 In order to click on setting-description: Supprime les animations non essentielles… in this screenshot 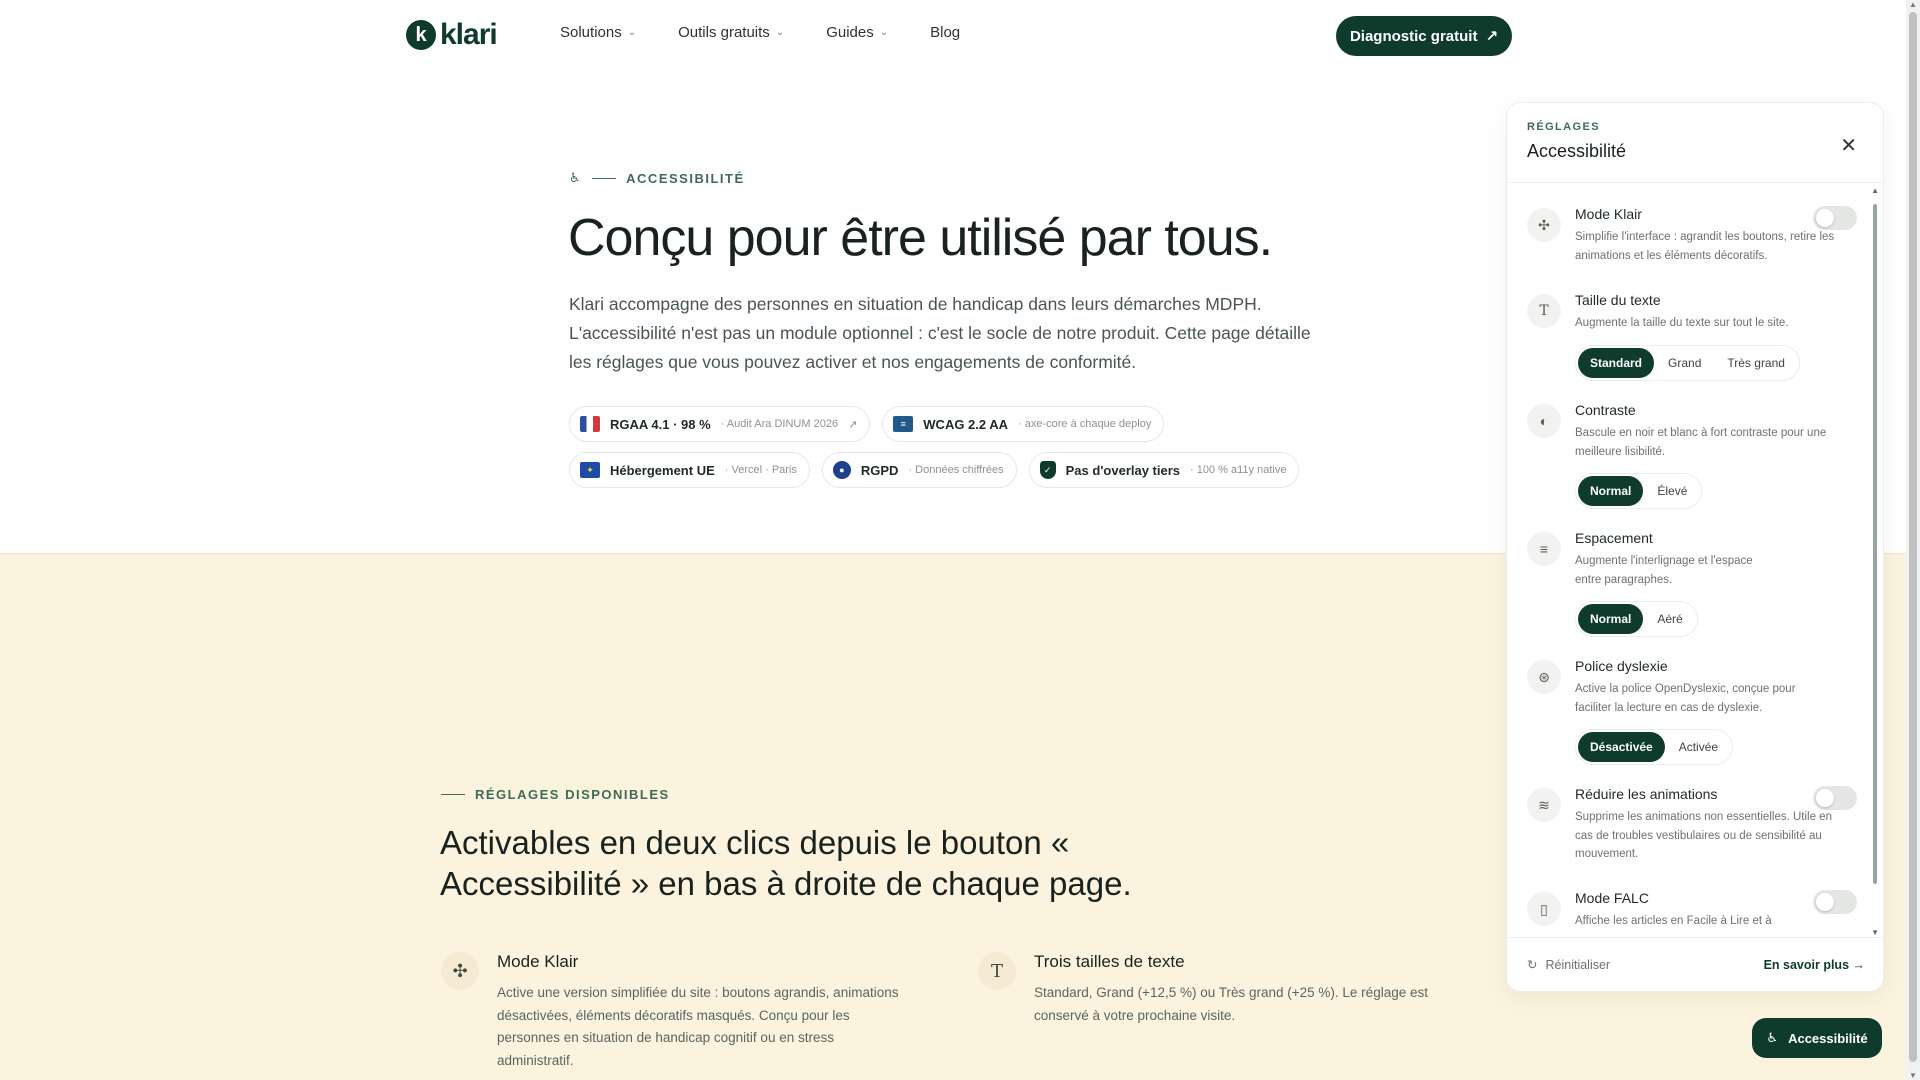, I will do `click(1703, 835)`.